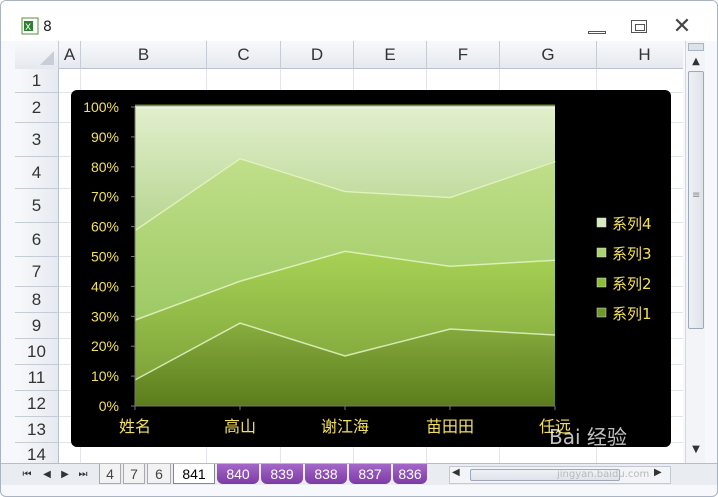 The height and width of the screenshot is (497, 718). Describe the element at coordinates (370, 474) in the screenshot. I see `sheet-tab-837: 837` at that location.